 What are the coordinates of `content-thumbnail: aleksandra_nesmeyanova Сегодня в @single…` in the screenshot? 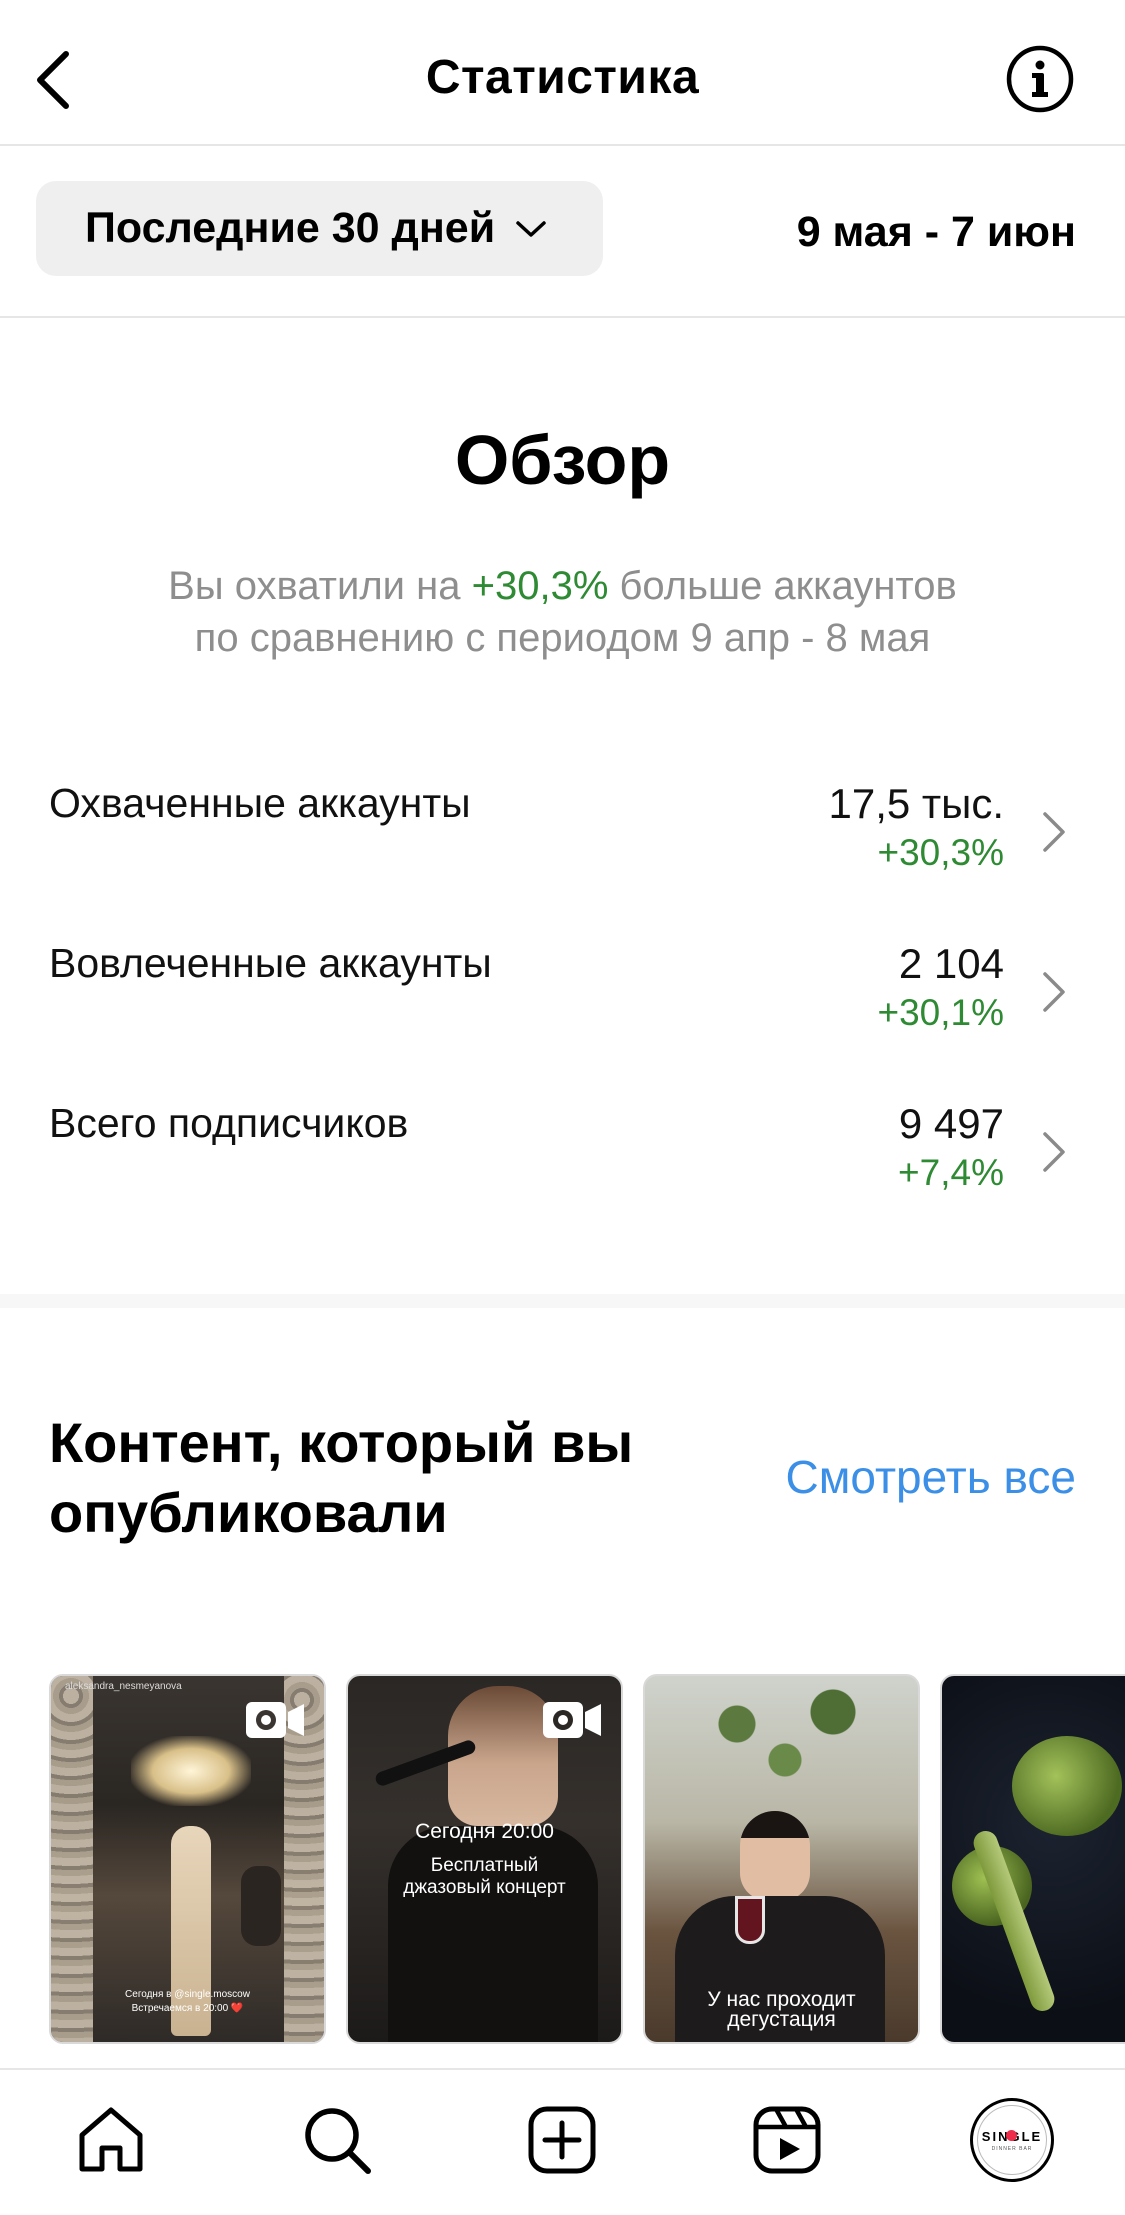 It's located at (187, 1859).